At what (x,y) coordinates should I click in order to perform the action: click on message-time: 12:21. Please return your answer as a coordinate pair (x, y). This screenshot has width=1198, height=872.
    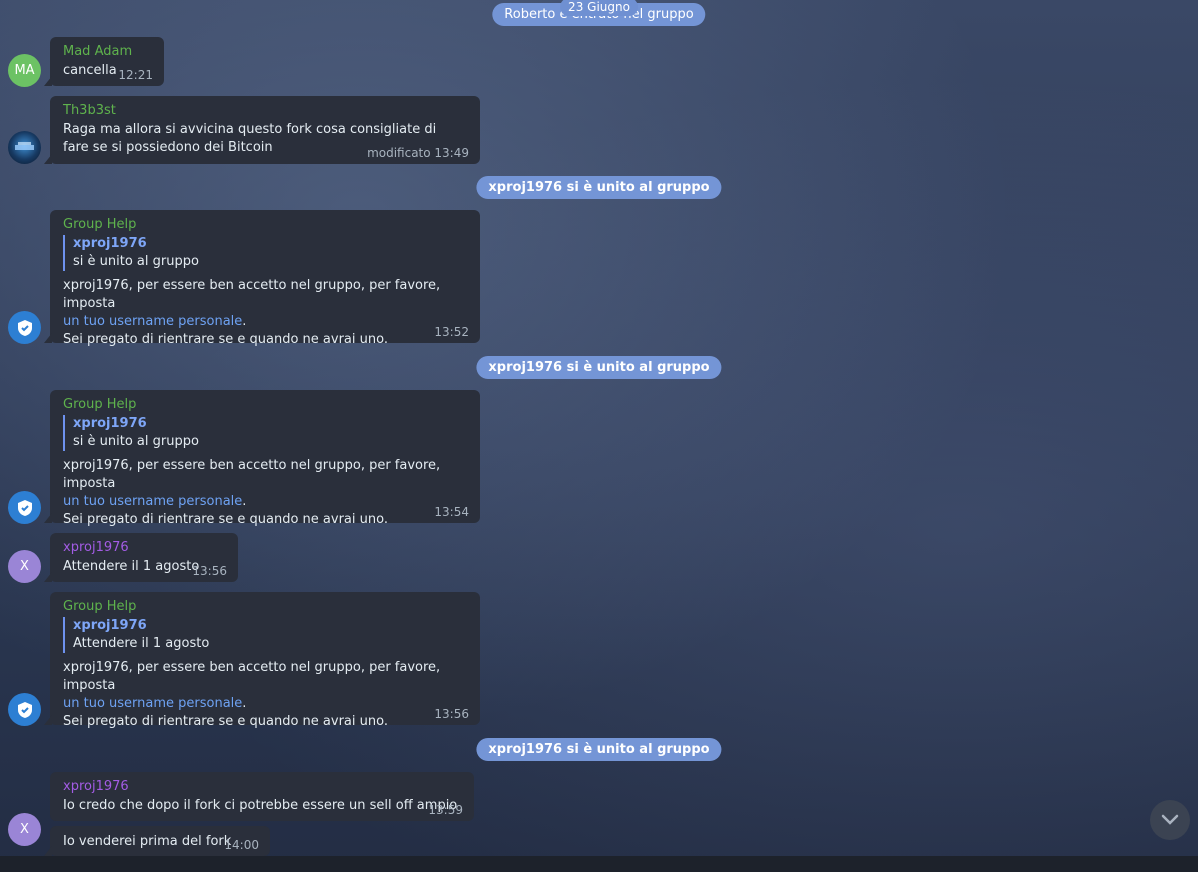
    Looking at the image, I should click on (135, 75).